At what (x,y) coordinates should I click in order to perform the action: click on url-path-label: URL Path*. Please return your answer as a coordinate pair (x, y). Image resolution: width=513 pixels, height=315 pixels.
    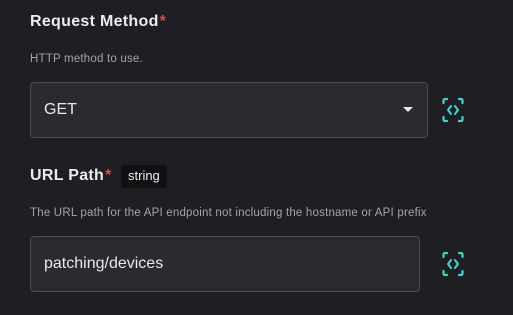
    Looking at the image, I should click on (71, 176).